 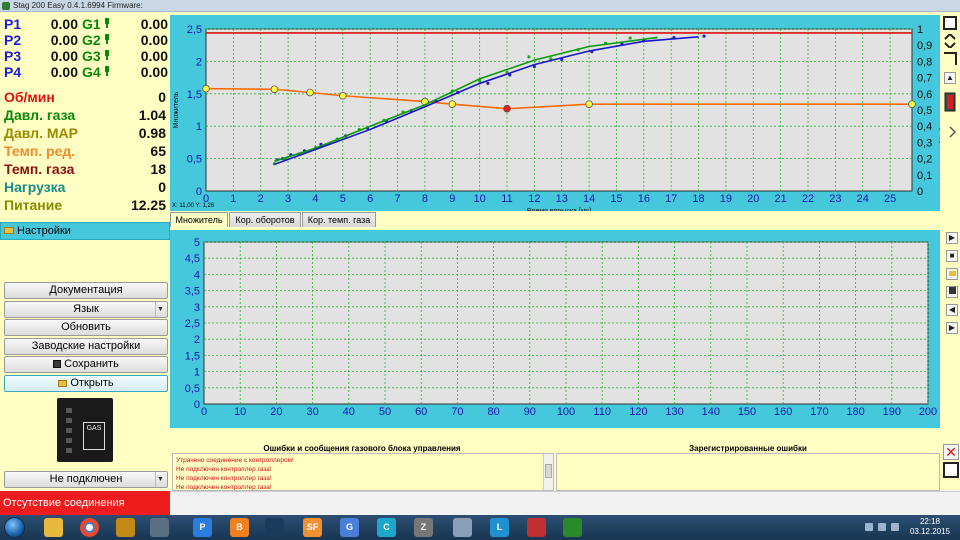 What do you see at coordinates (924, 127) in the screenshot?
I see `y-right-tick-label: 0,4` at bounding box center [924, 127].